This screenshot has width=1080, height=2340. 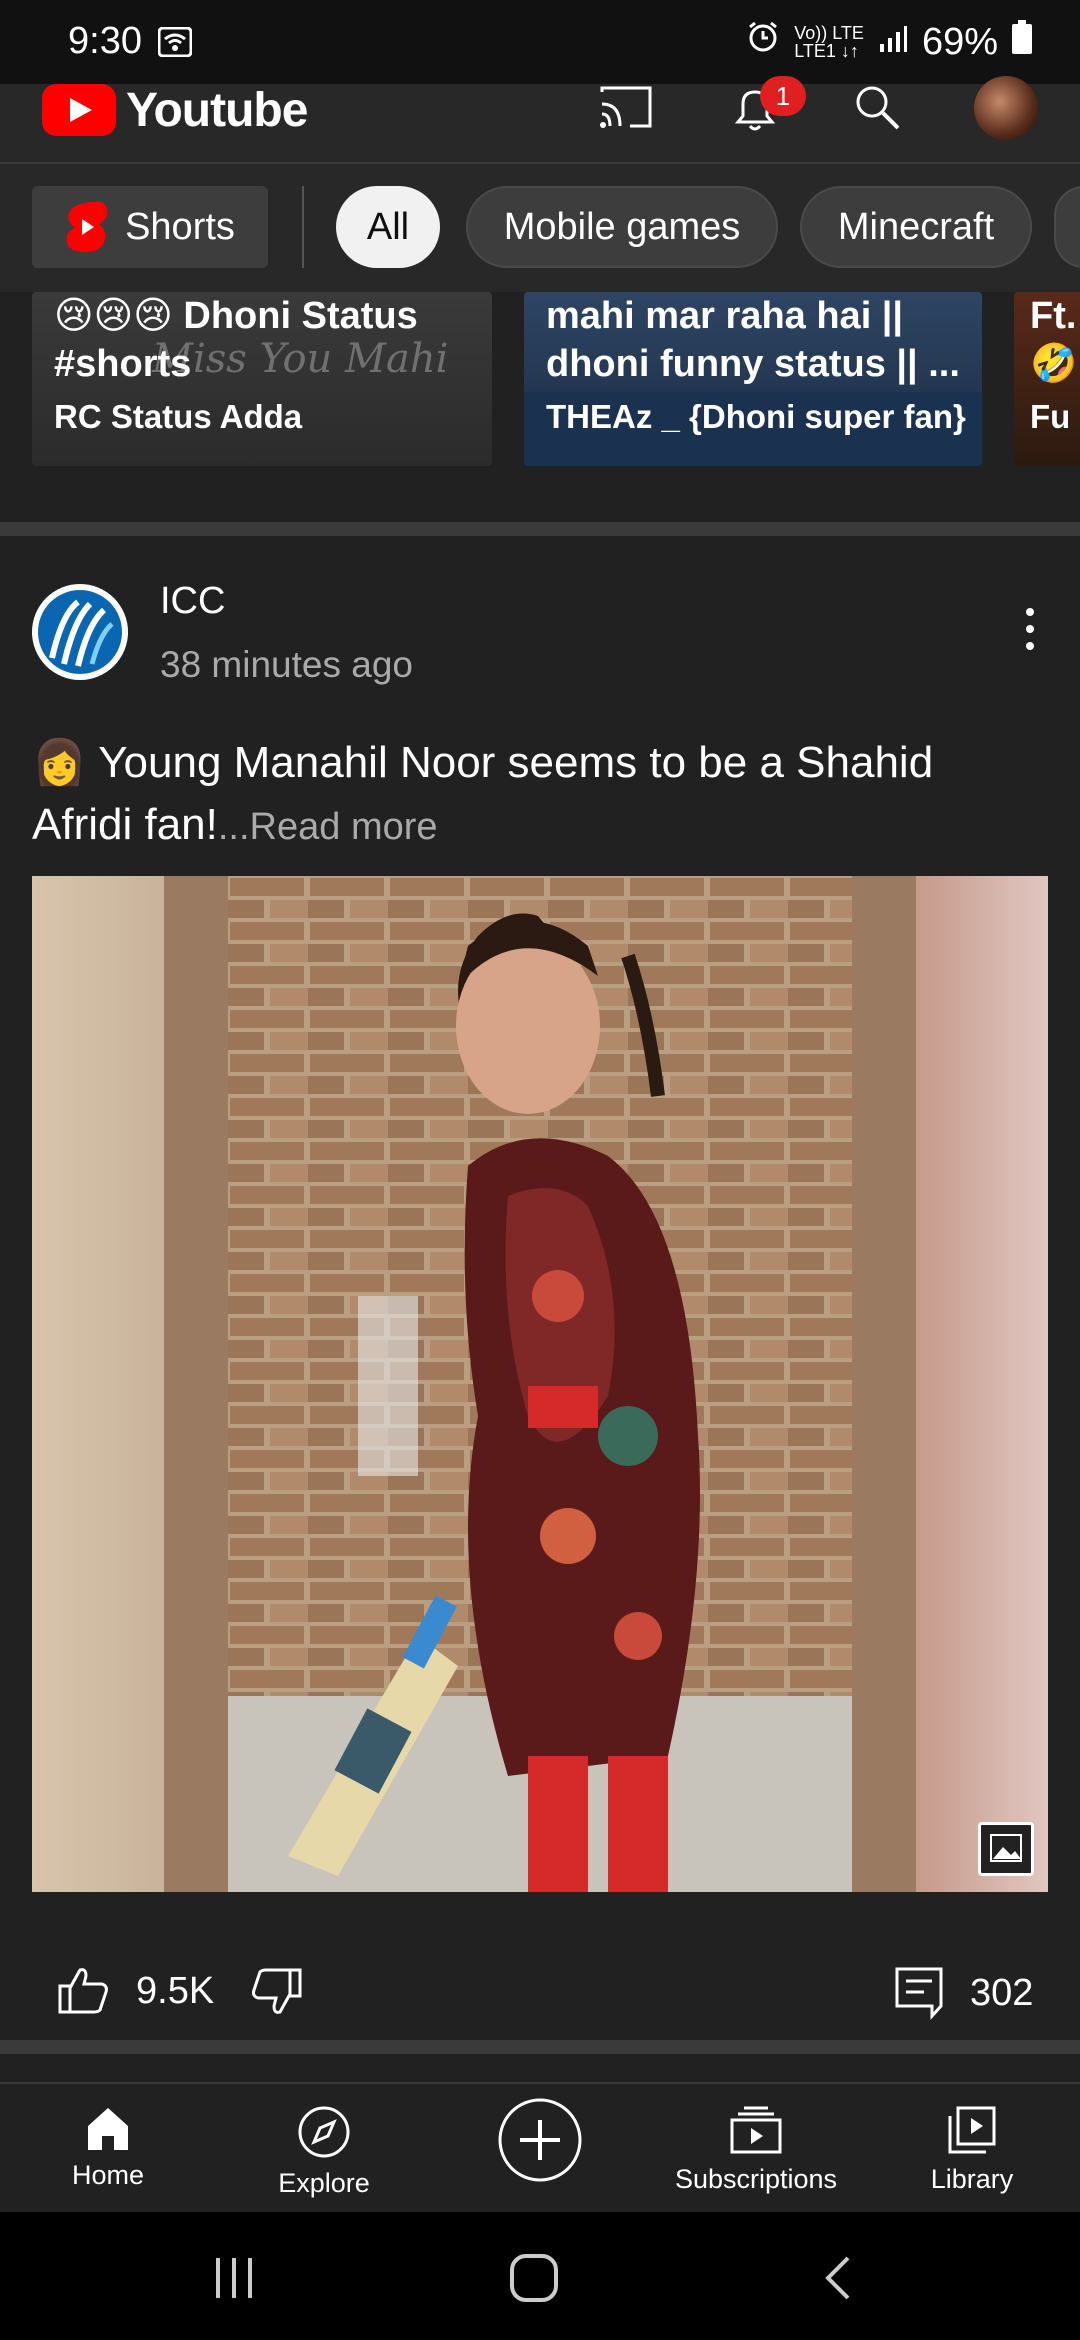 What do you see at coordinates (1054, 340) in the screenshot?
I see `short-title: Ft. 🤣` at bounding box center [1054, 340].